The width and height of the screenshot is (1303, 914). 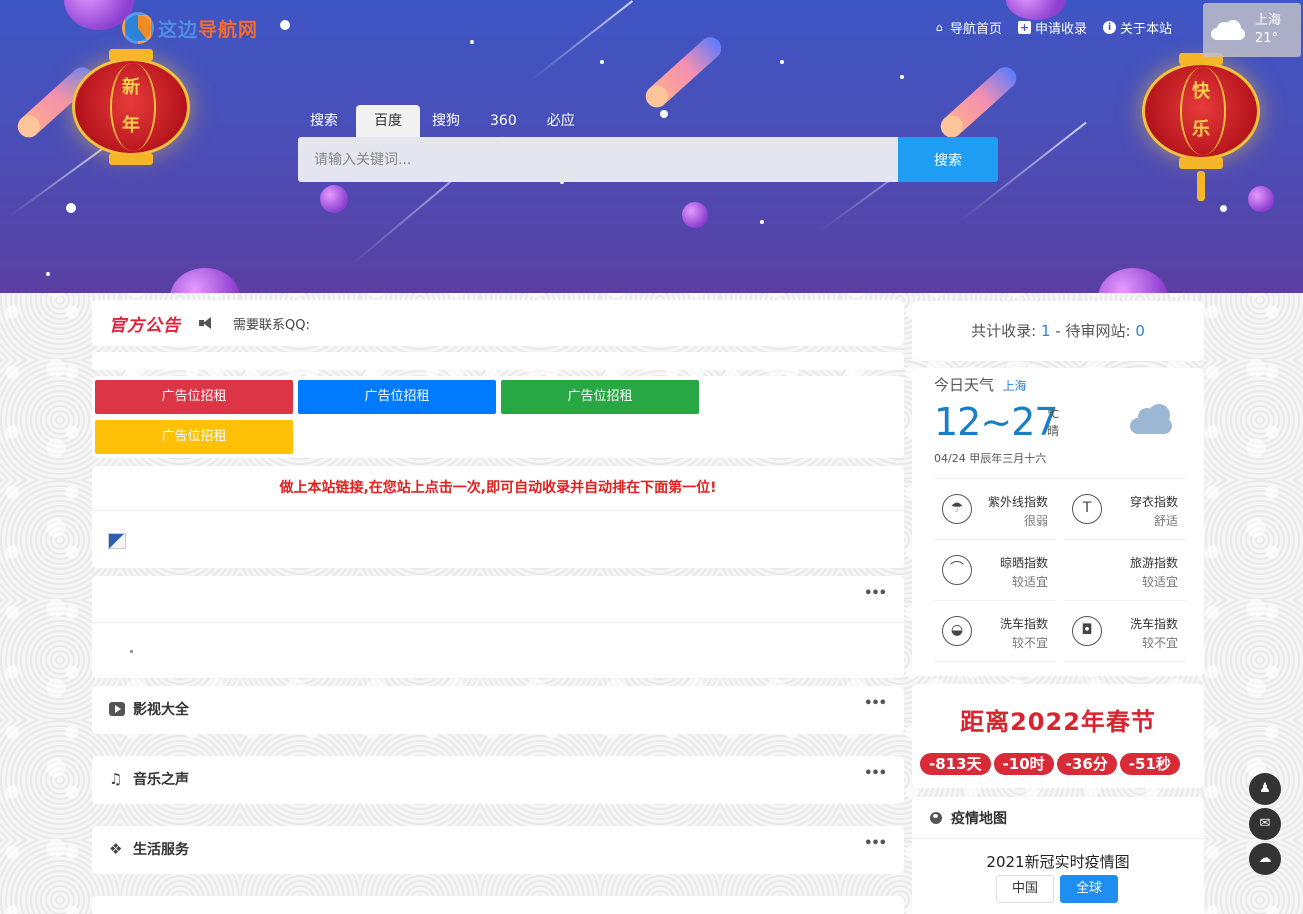 I want to click on index-name: 紫外线指数, so click(x=1017, y=502).